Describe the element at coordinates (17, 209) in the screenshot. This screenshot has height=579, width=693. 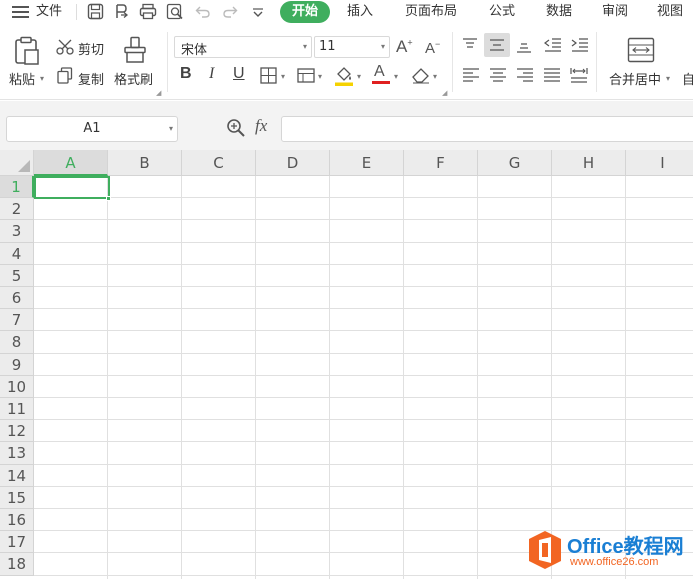
I see `row-header-2: 2` at that location.